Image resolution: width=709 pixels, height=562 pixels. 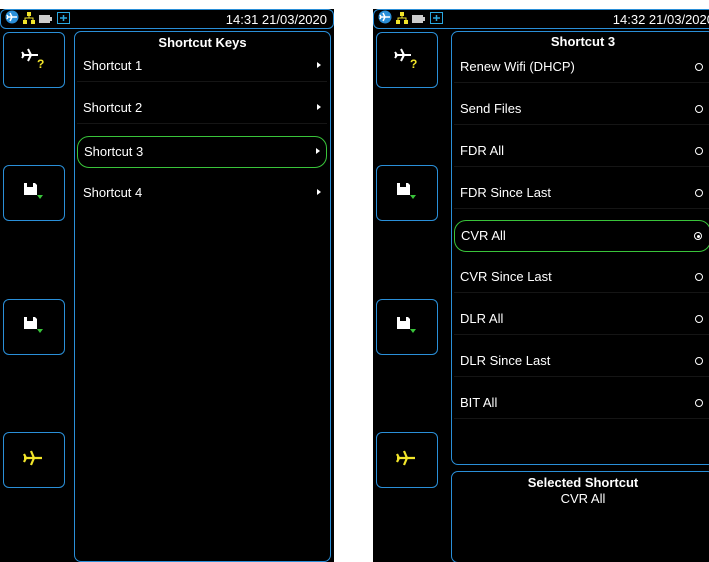 I want to click on list-item-shortcut-3: Shortcut 3, so click(x=202, y=152).